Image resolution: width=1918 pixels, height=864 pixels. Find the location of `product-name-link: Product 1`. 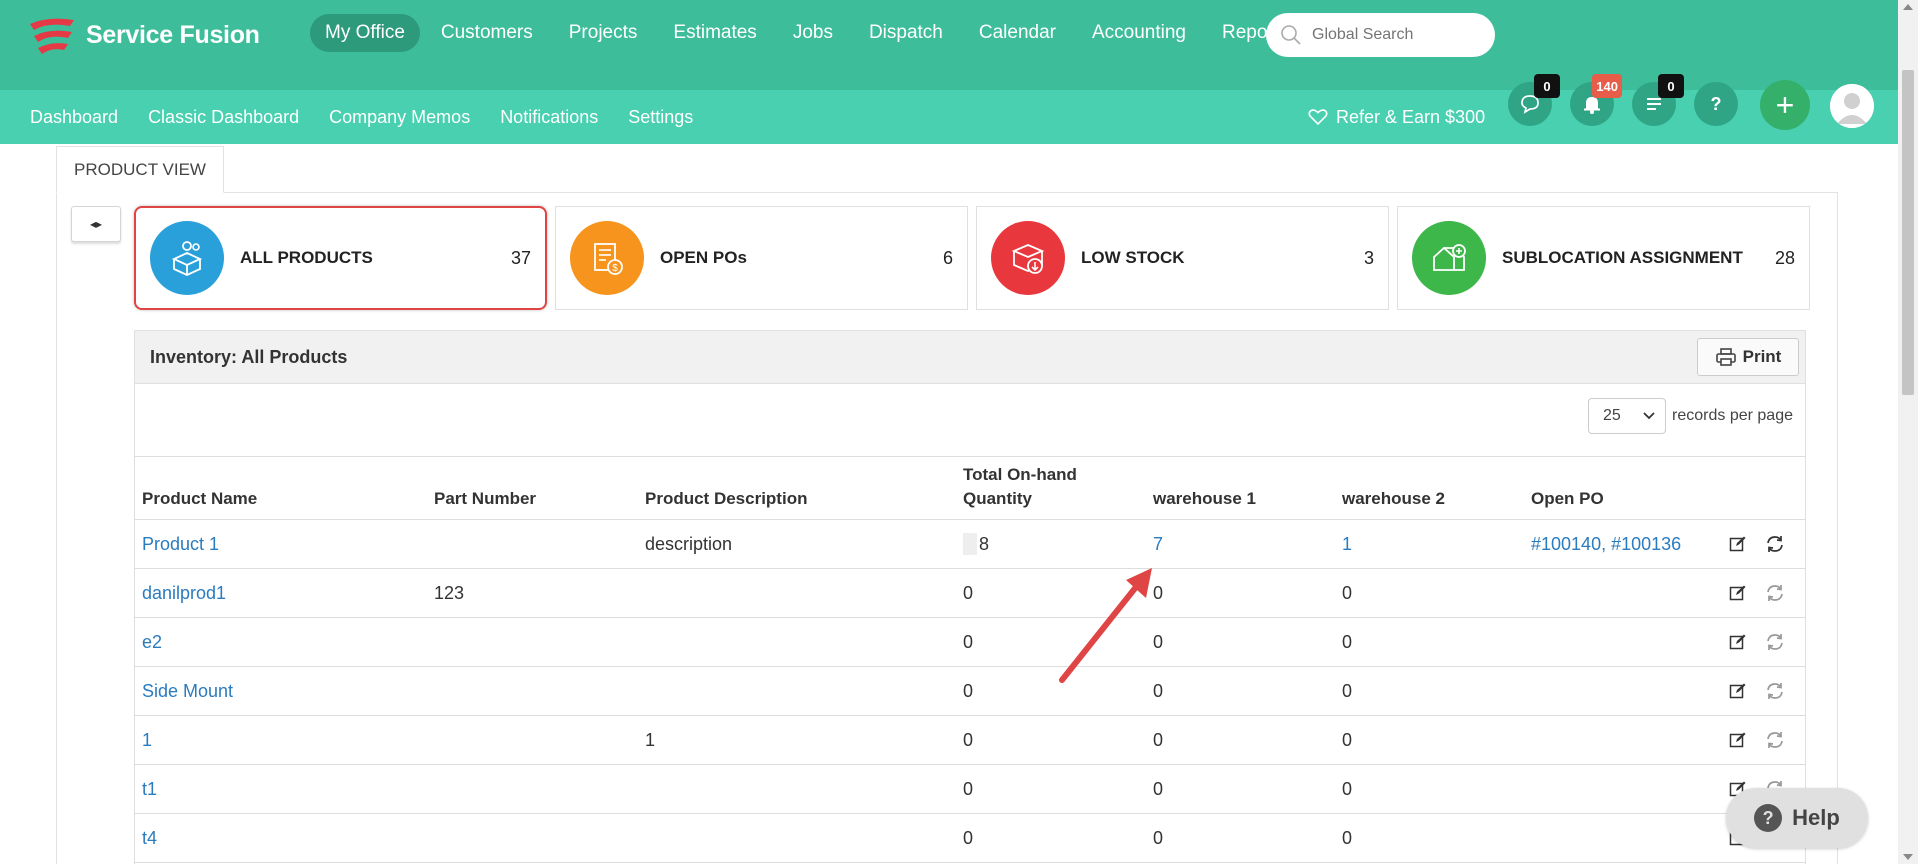

product-name-link: Product 1 is located at coordinates (180, 544).